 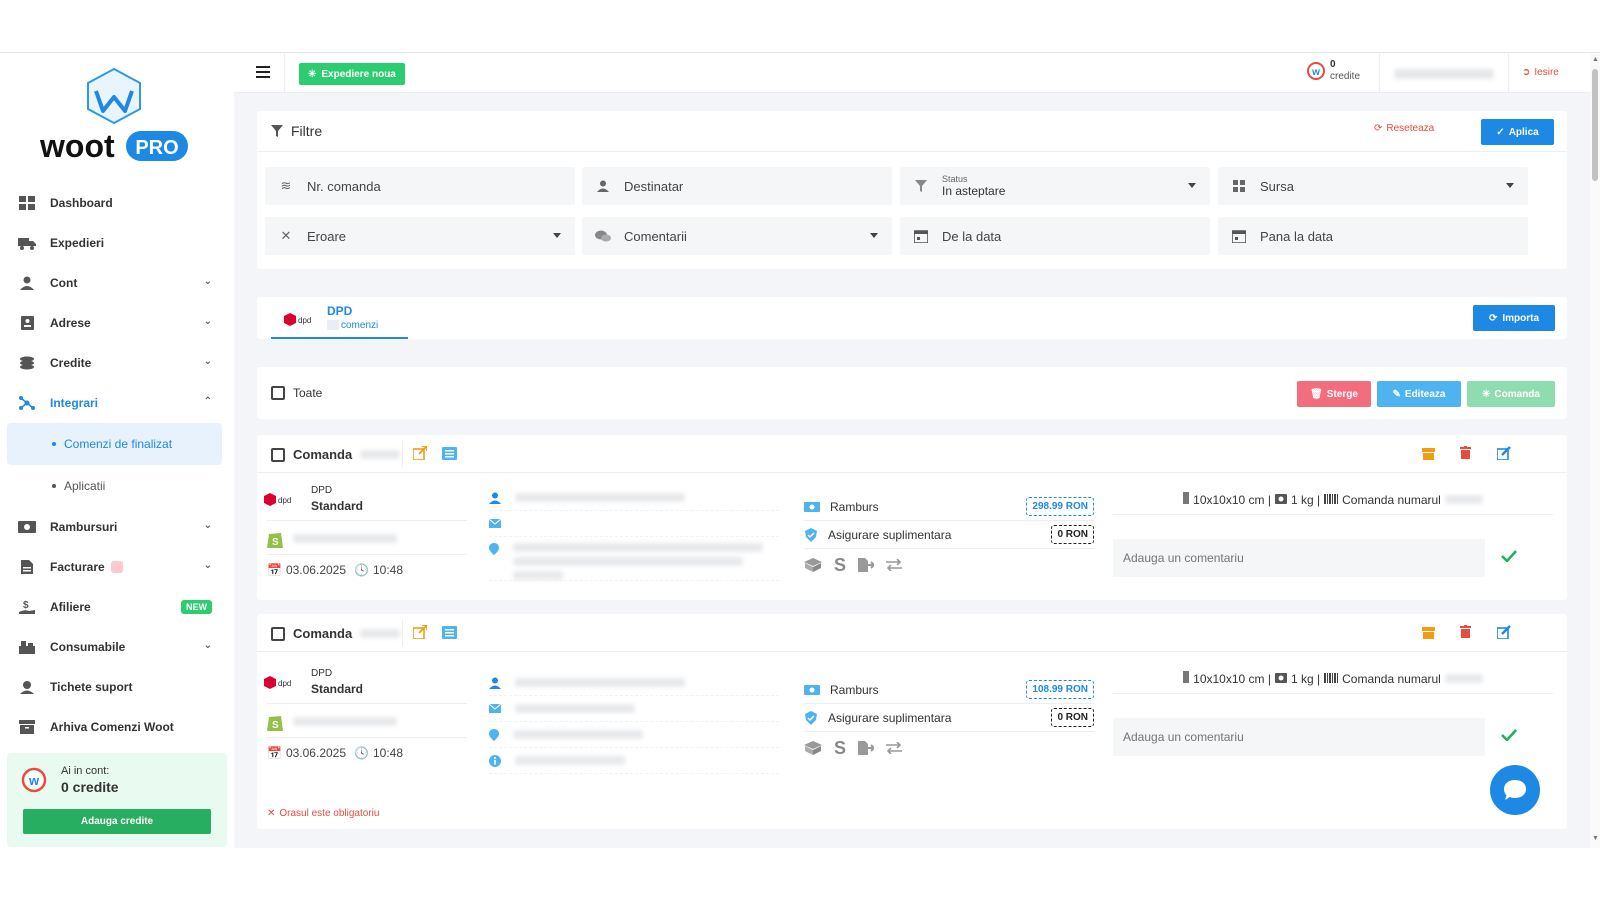 I want to click on sidebar-item-credite: Credite ⌄, so click(x=117, y=363).